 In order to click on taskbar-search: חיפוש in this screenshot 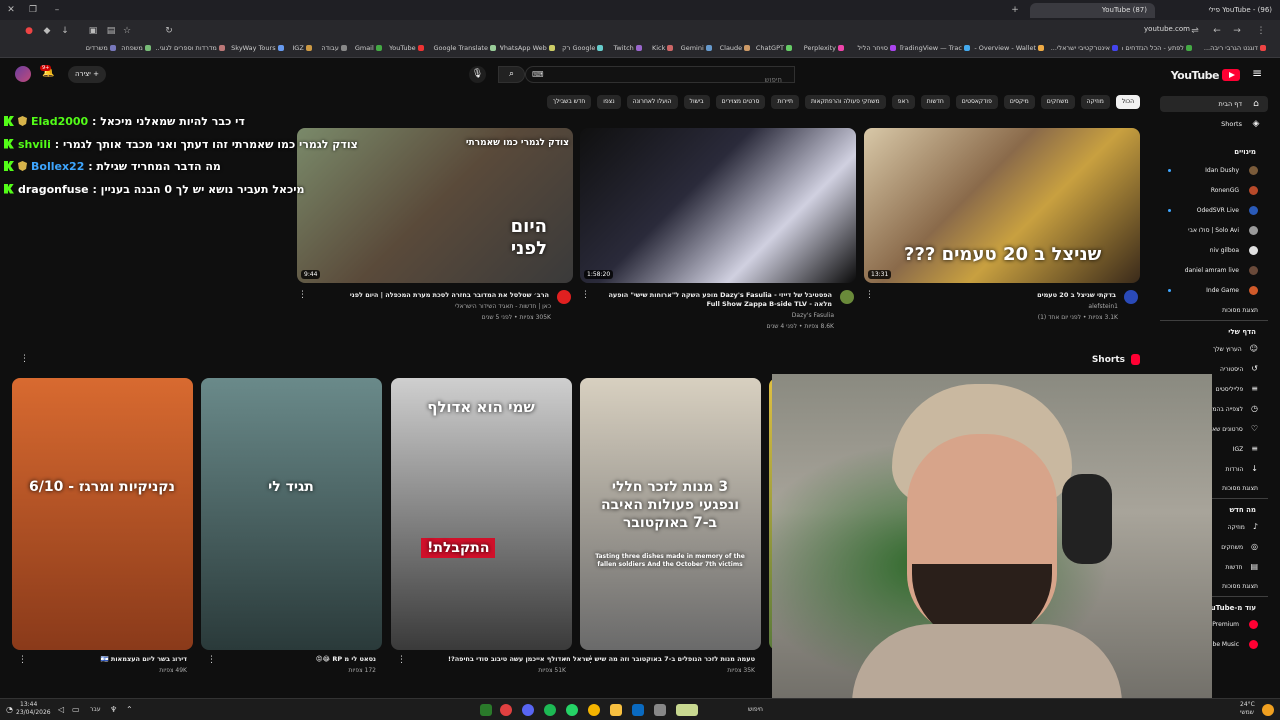, I will do `click(755, 709)`.